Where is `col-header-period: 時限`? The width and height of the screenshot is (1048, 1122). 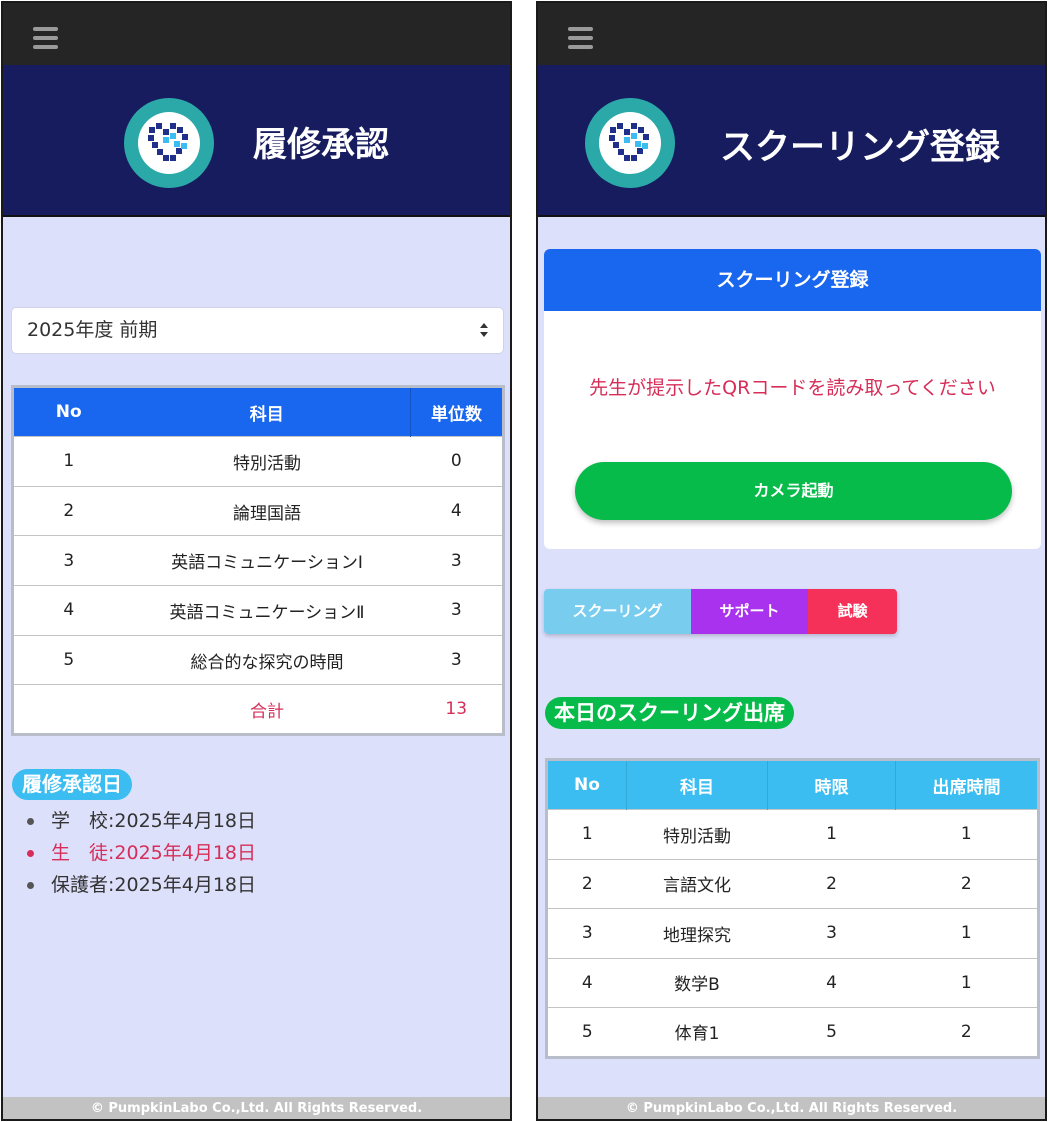 col-header-period: 時限 is located at coordinates (831, 784).